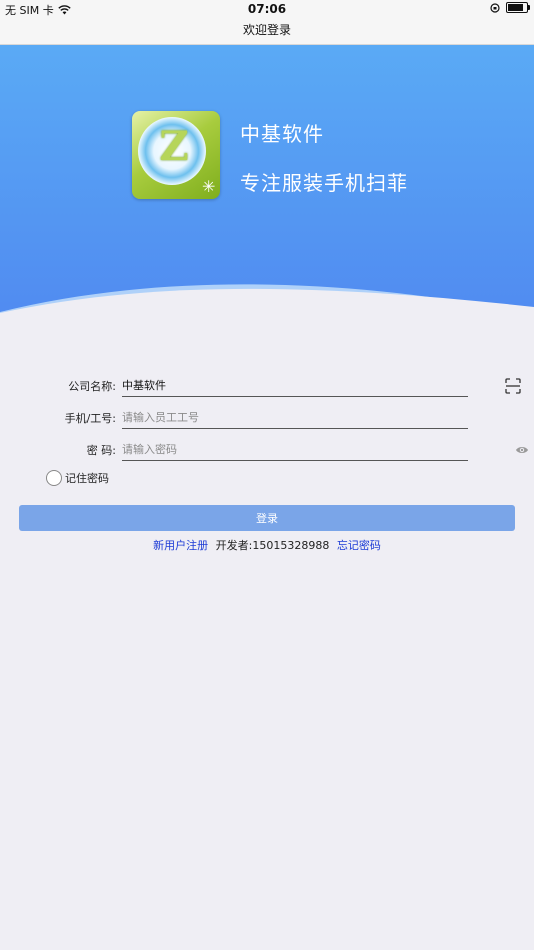  What do you see at coordinates (513, 386) in the screenshot?
I see `scan-icon` at bounding box center [513, 386].